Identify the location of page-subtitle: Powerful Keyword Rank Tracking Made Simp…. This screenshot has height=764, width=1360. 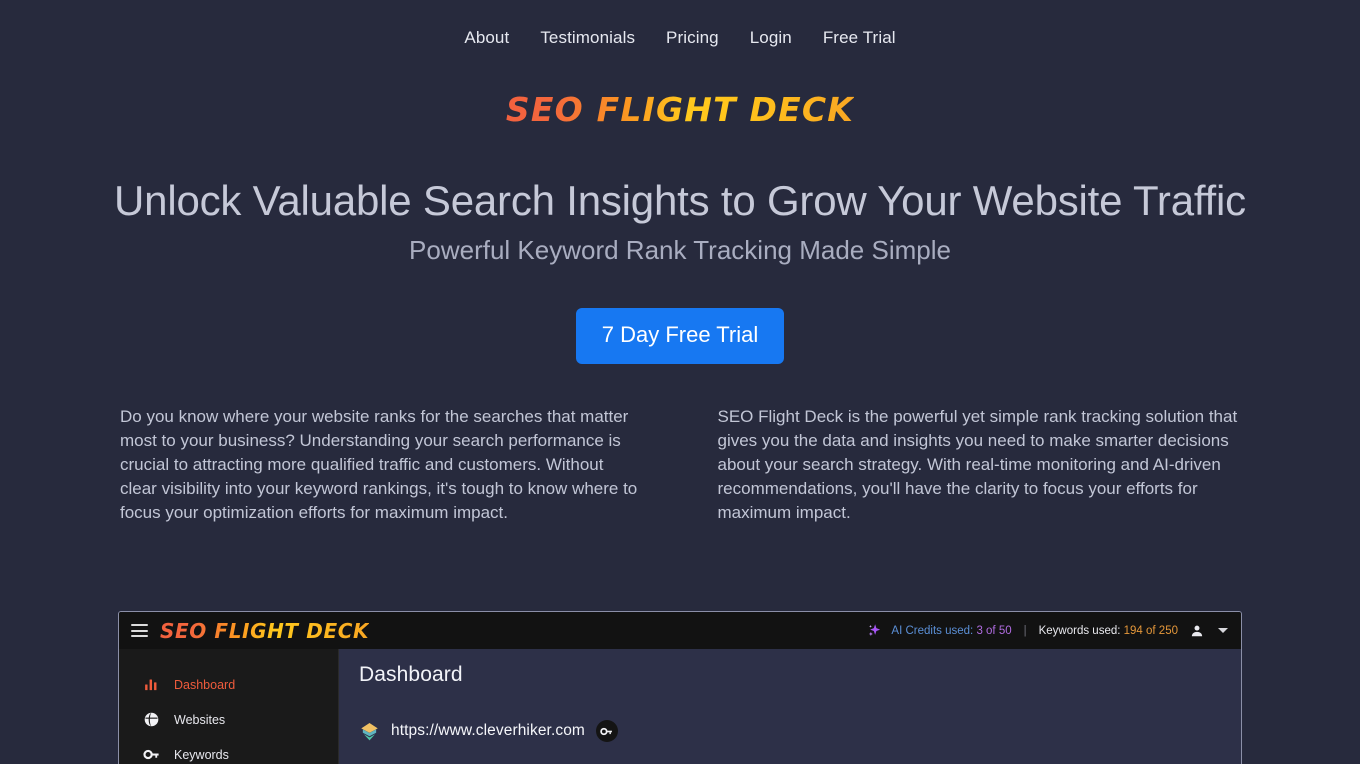
(680, 249).